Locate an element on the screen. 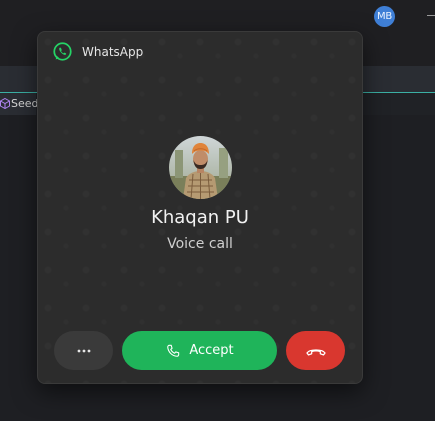 The height and width of the screenshot is (421, 435). caller-avatar is located at coordinates (200, 167).